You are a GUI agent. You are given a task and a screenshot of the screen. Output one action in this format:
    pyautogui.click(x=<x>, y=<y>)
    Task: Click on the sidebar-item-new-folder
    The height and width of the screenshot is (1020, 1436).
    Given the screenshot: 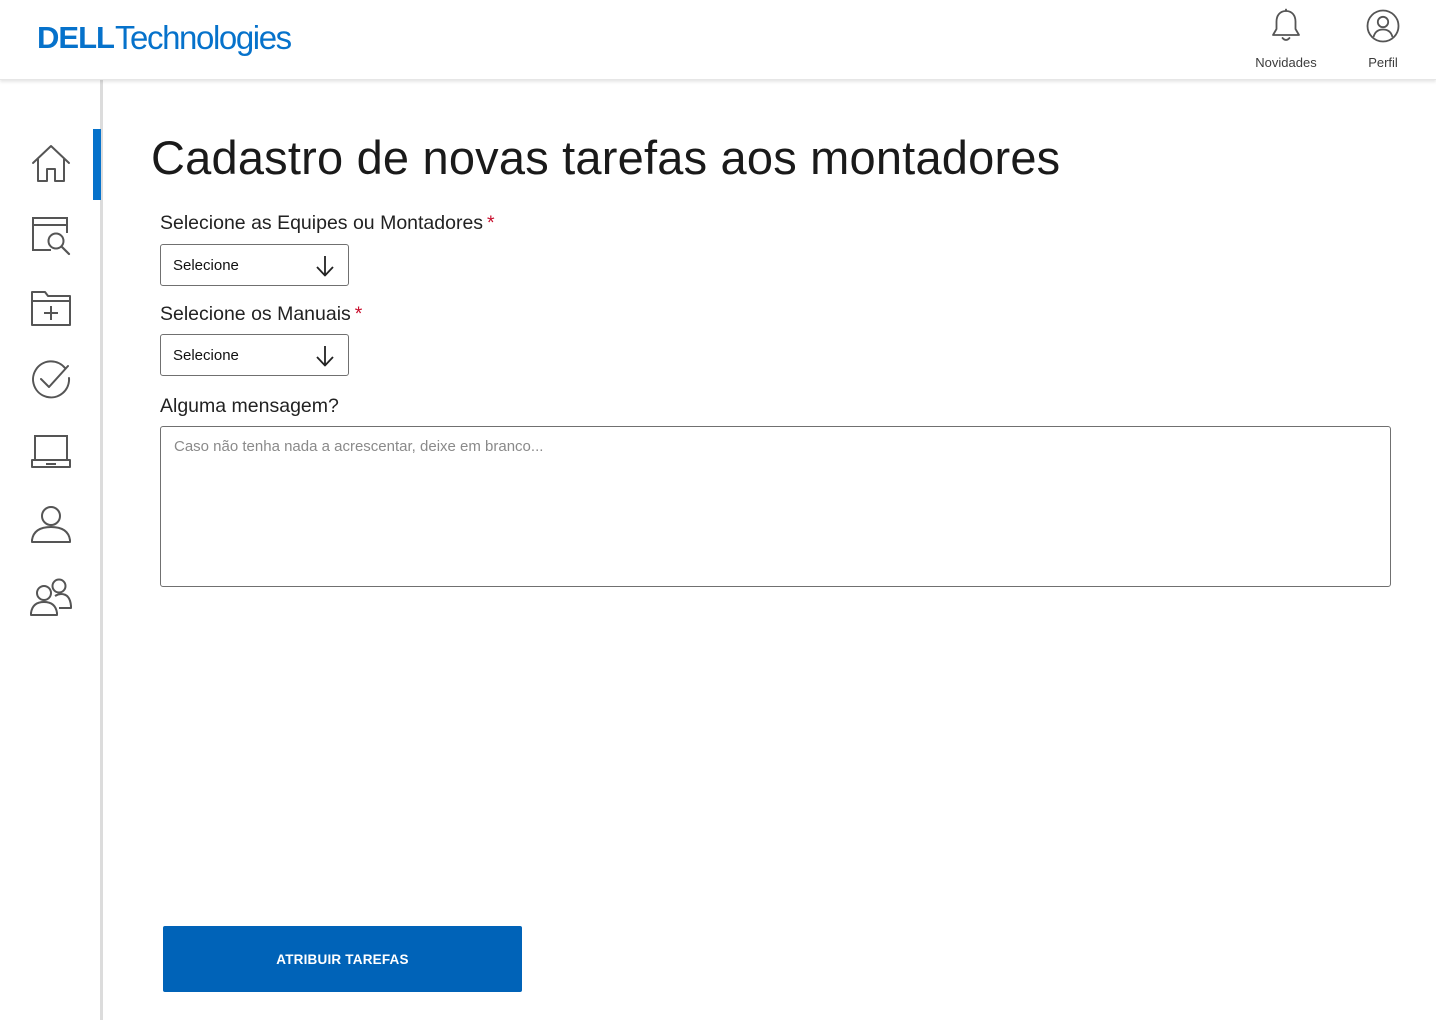 What is the action you would take?
    pyautogui.click(x=51, y=308)
    